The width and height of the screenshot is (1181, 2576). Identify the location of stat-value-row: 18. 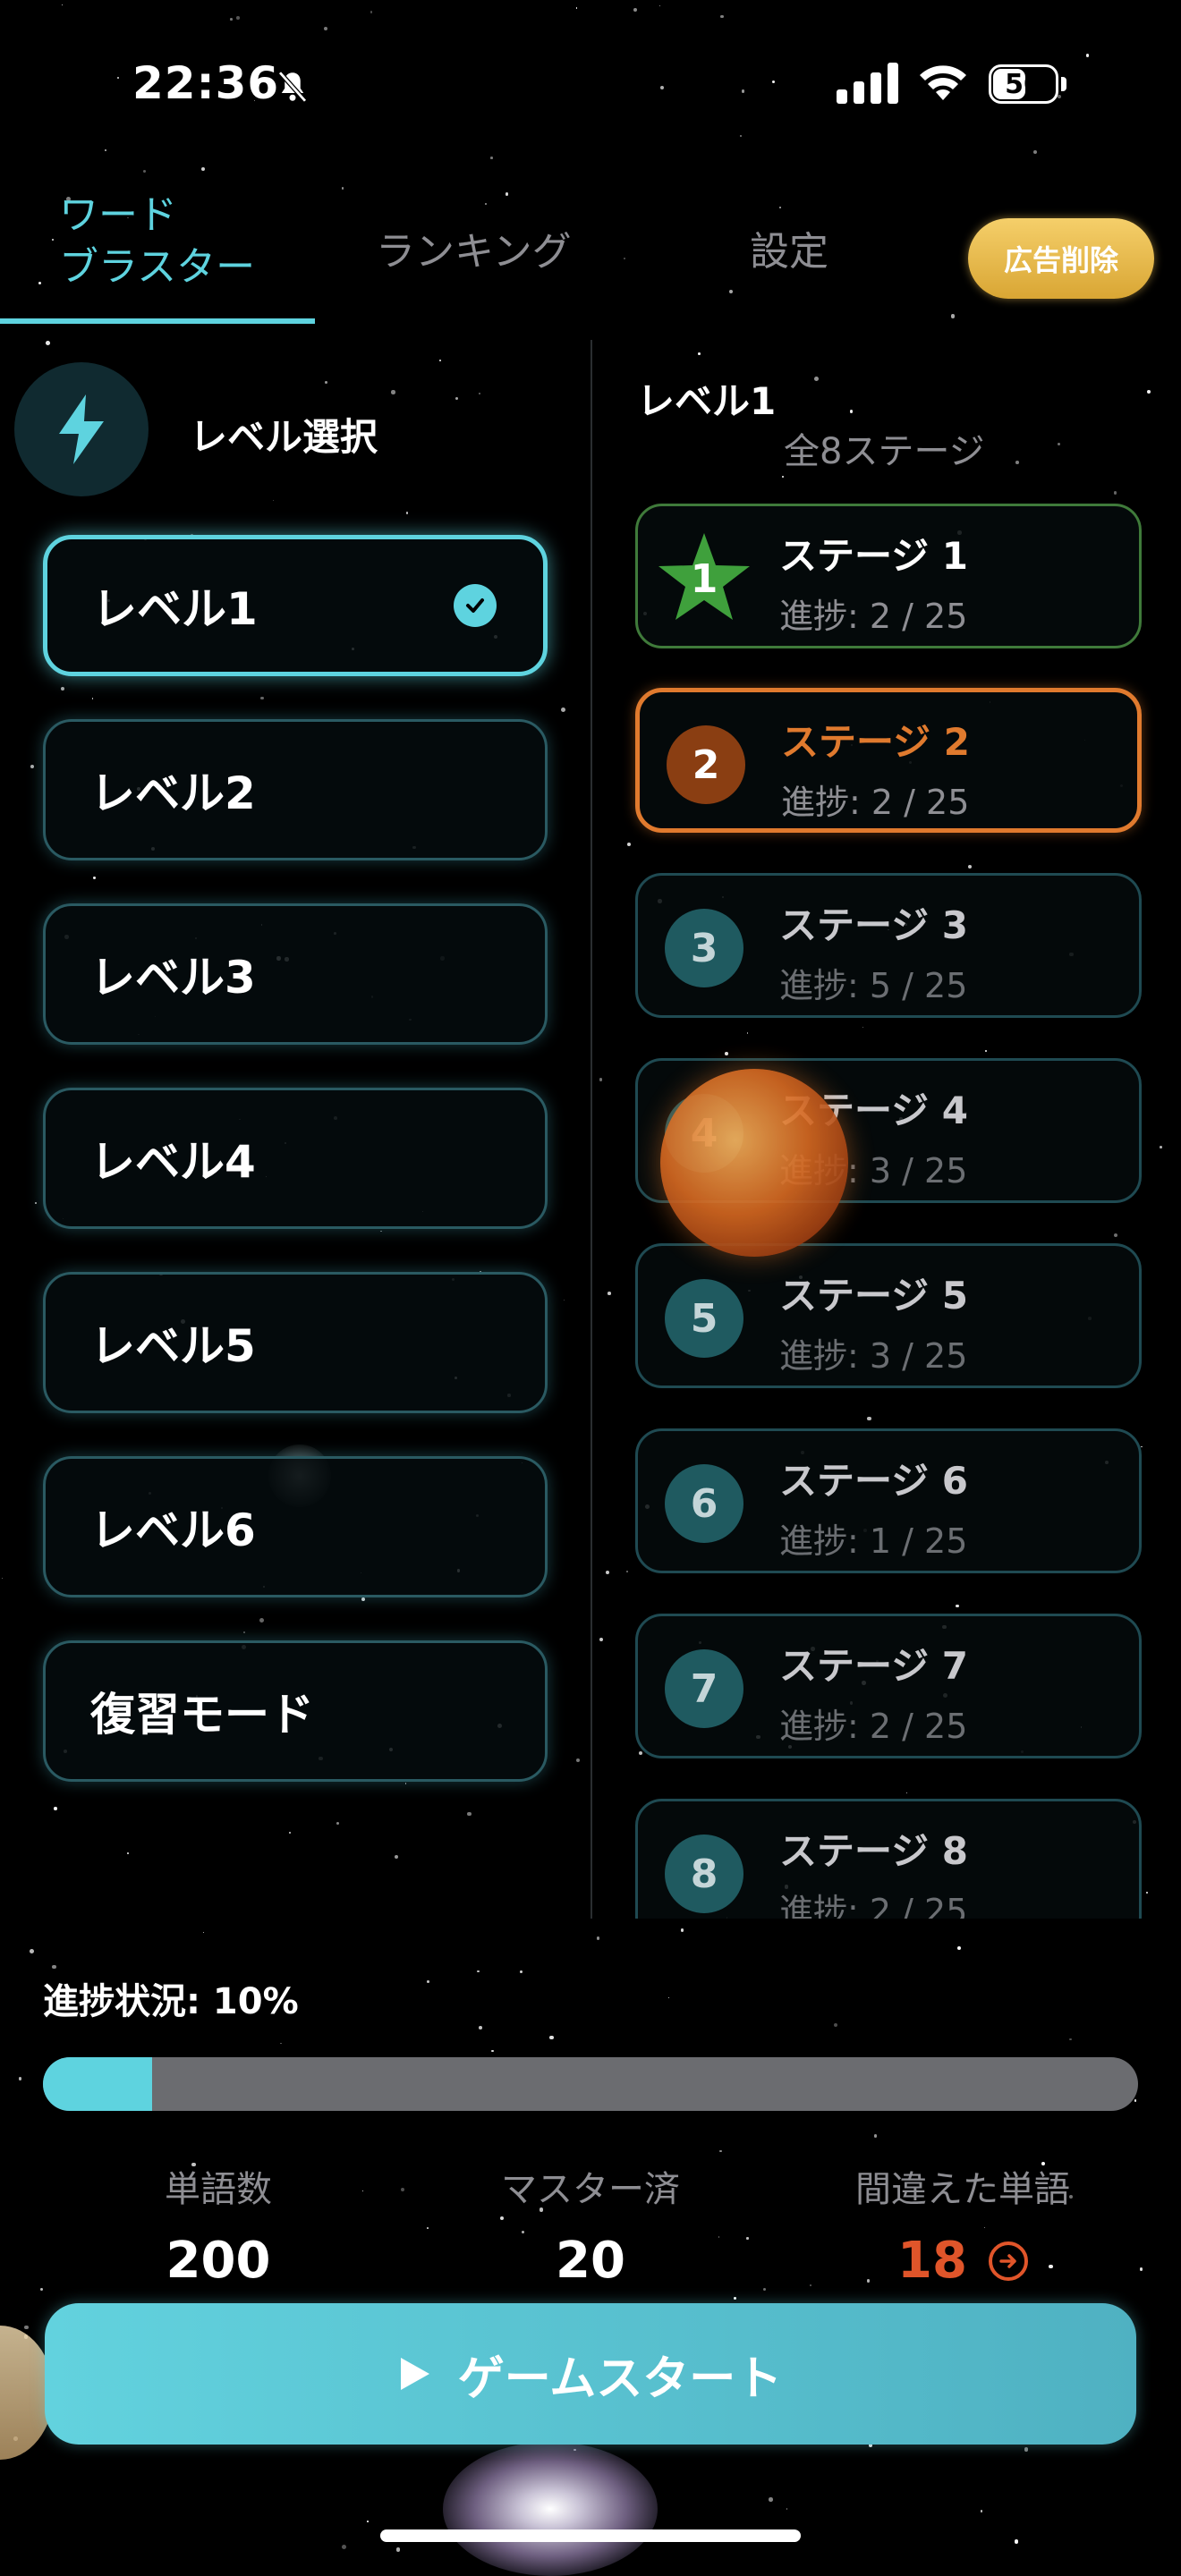
(963, 2261).